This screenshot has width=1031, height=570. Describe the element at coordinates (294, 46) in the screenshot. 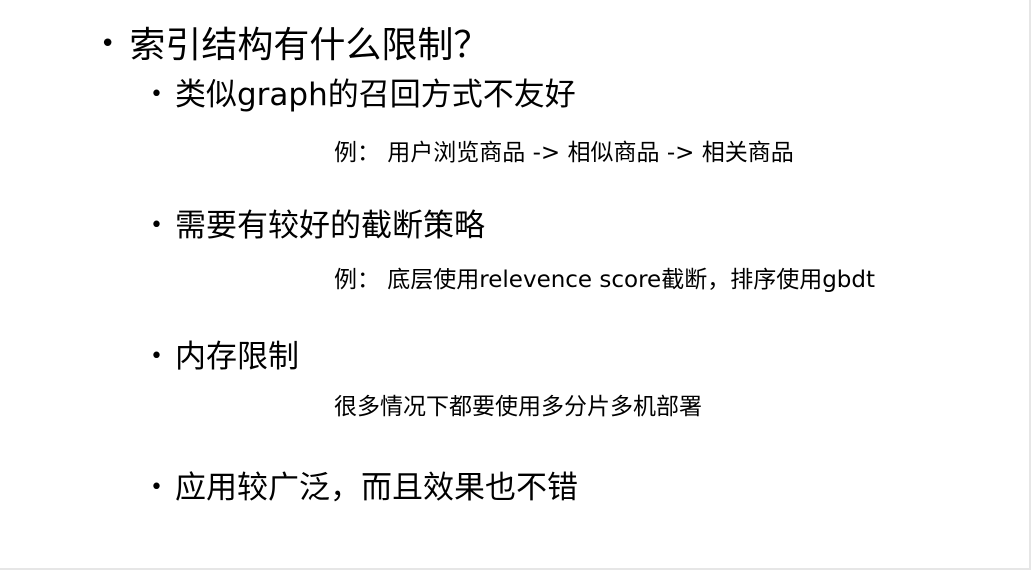

I see `slide-title: • 索引结构有什么限制？` at that location.